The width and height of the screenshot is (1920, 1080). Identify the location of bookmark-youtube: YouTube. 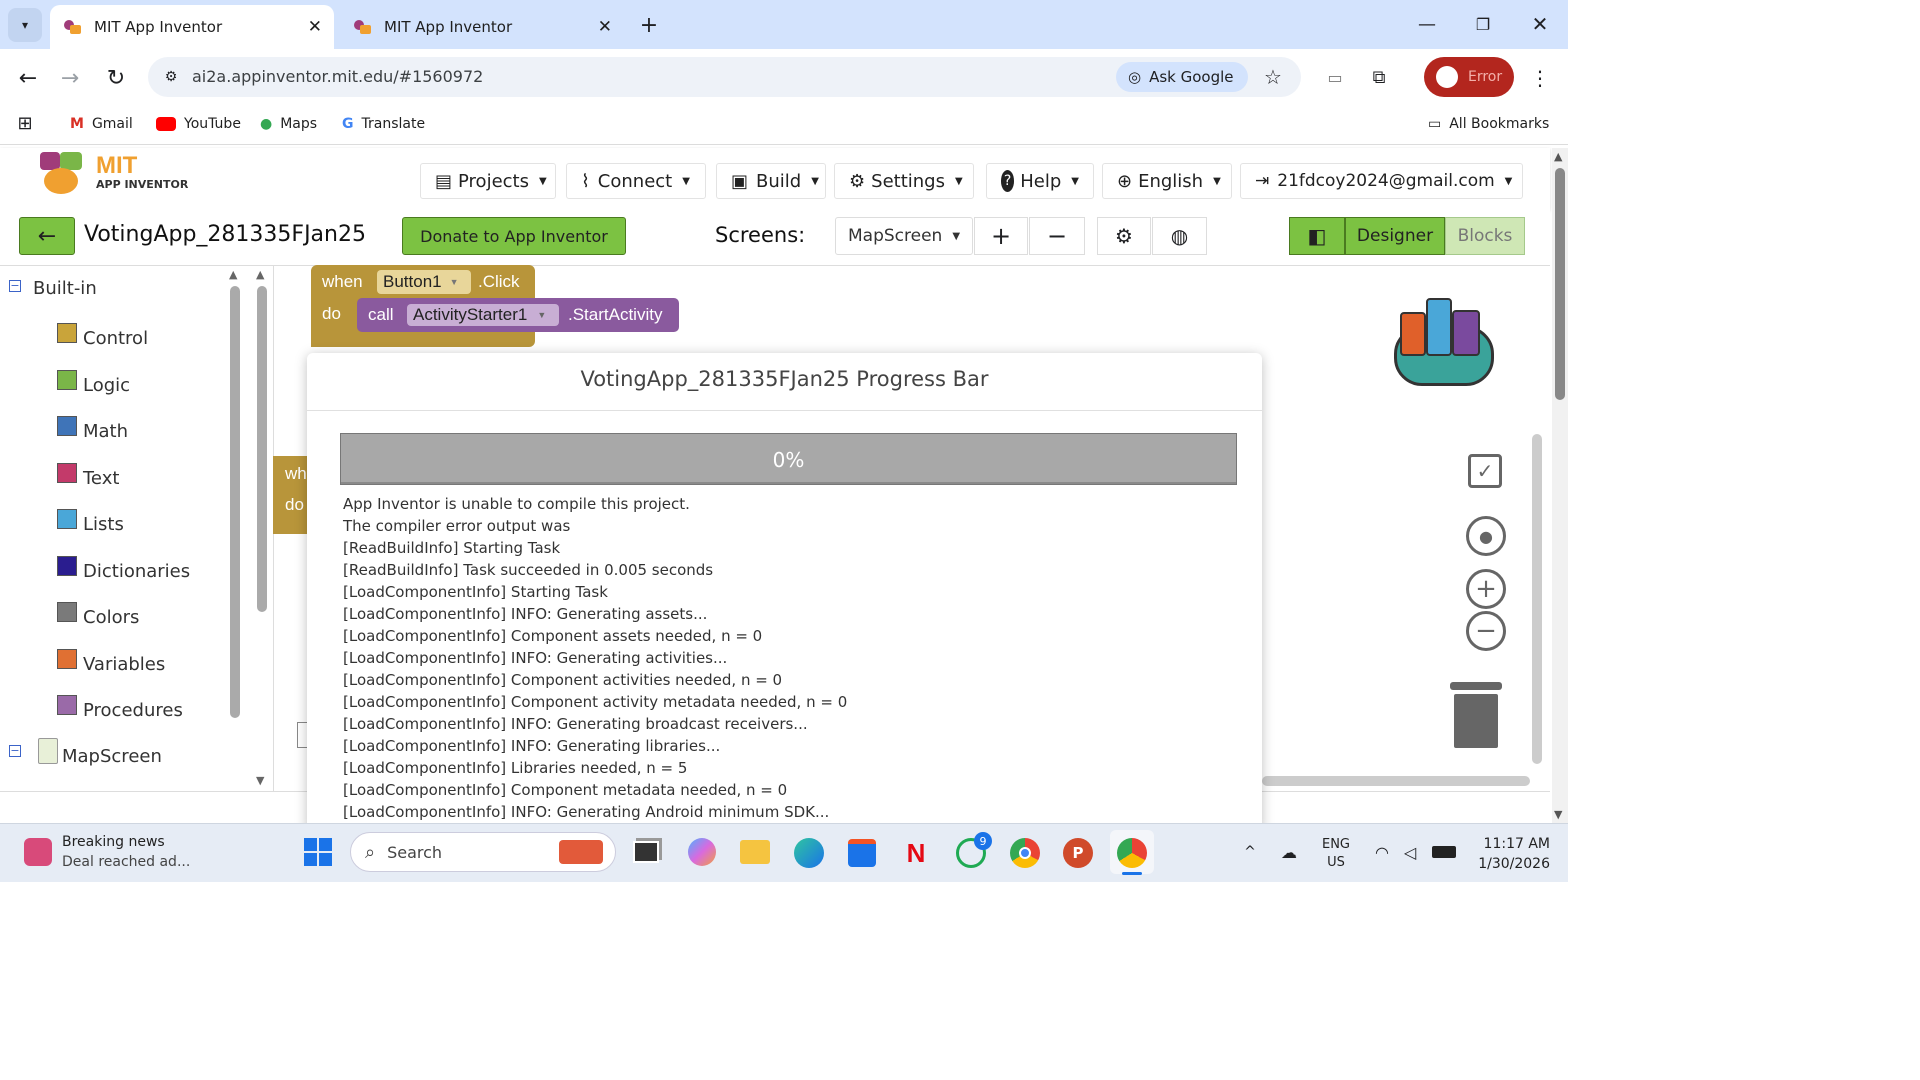
(198, 124).